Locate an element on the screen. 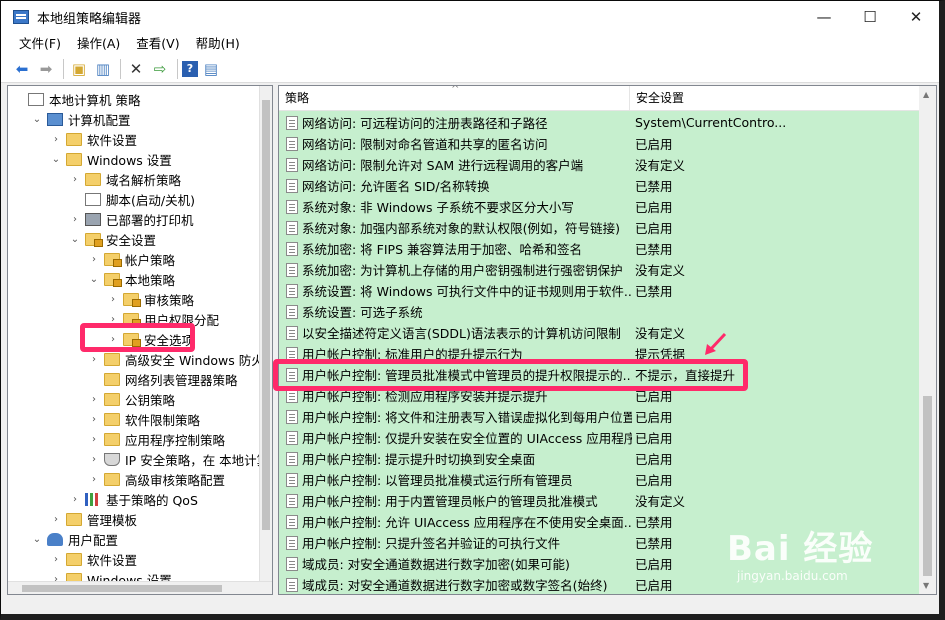 The image size is (945, 620). menu-file: 文件(F) is located at coordinates (40, 44).